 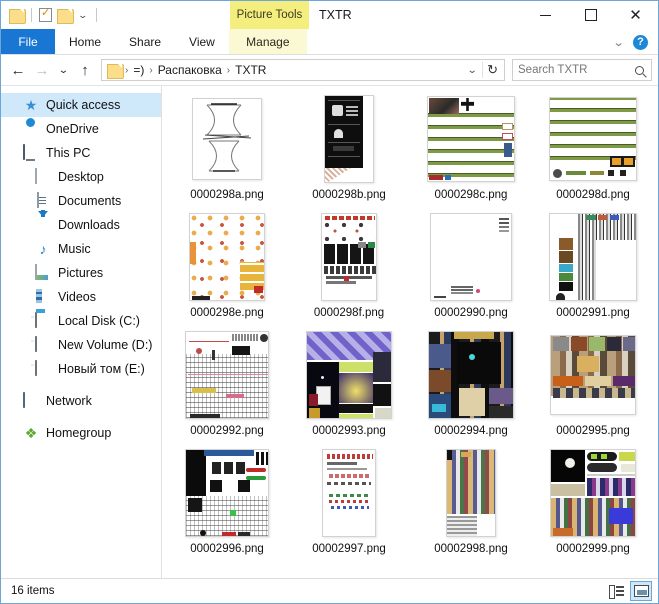 What do you see at coordinates (471, 505) in the screenshot?
I see `file-item: 00002998.png` at bounding box center [471, 505].